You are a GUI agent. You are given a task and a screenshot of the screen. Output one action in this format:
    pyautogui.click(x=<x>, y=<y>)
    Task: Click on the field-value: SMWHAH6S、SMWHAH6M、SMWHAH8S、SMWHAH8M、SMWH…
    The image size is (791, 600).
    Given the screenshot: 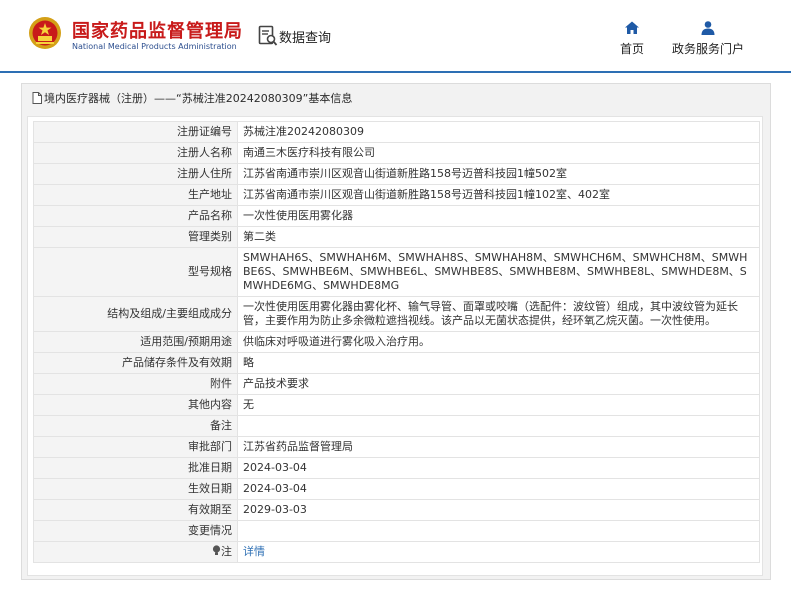 What is the action you would take?
    pyautogui.click(x=498, y=272)
    